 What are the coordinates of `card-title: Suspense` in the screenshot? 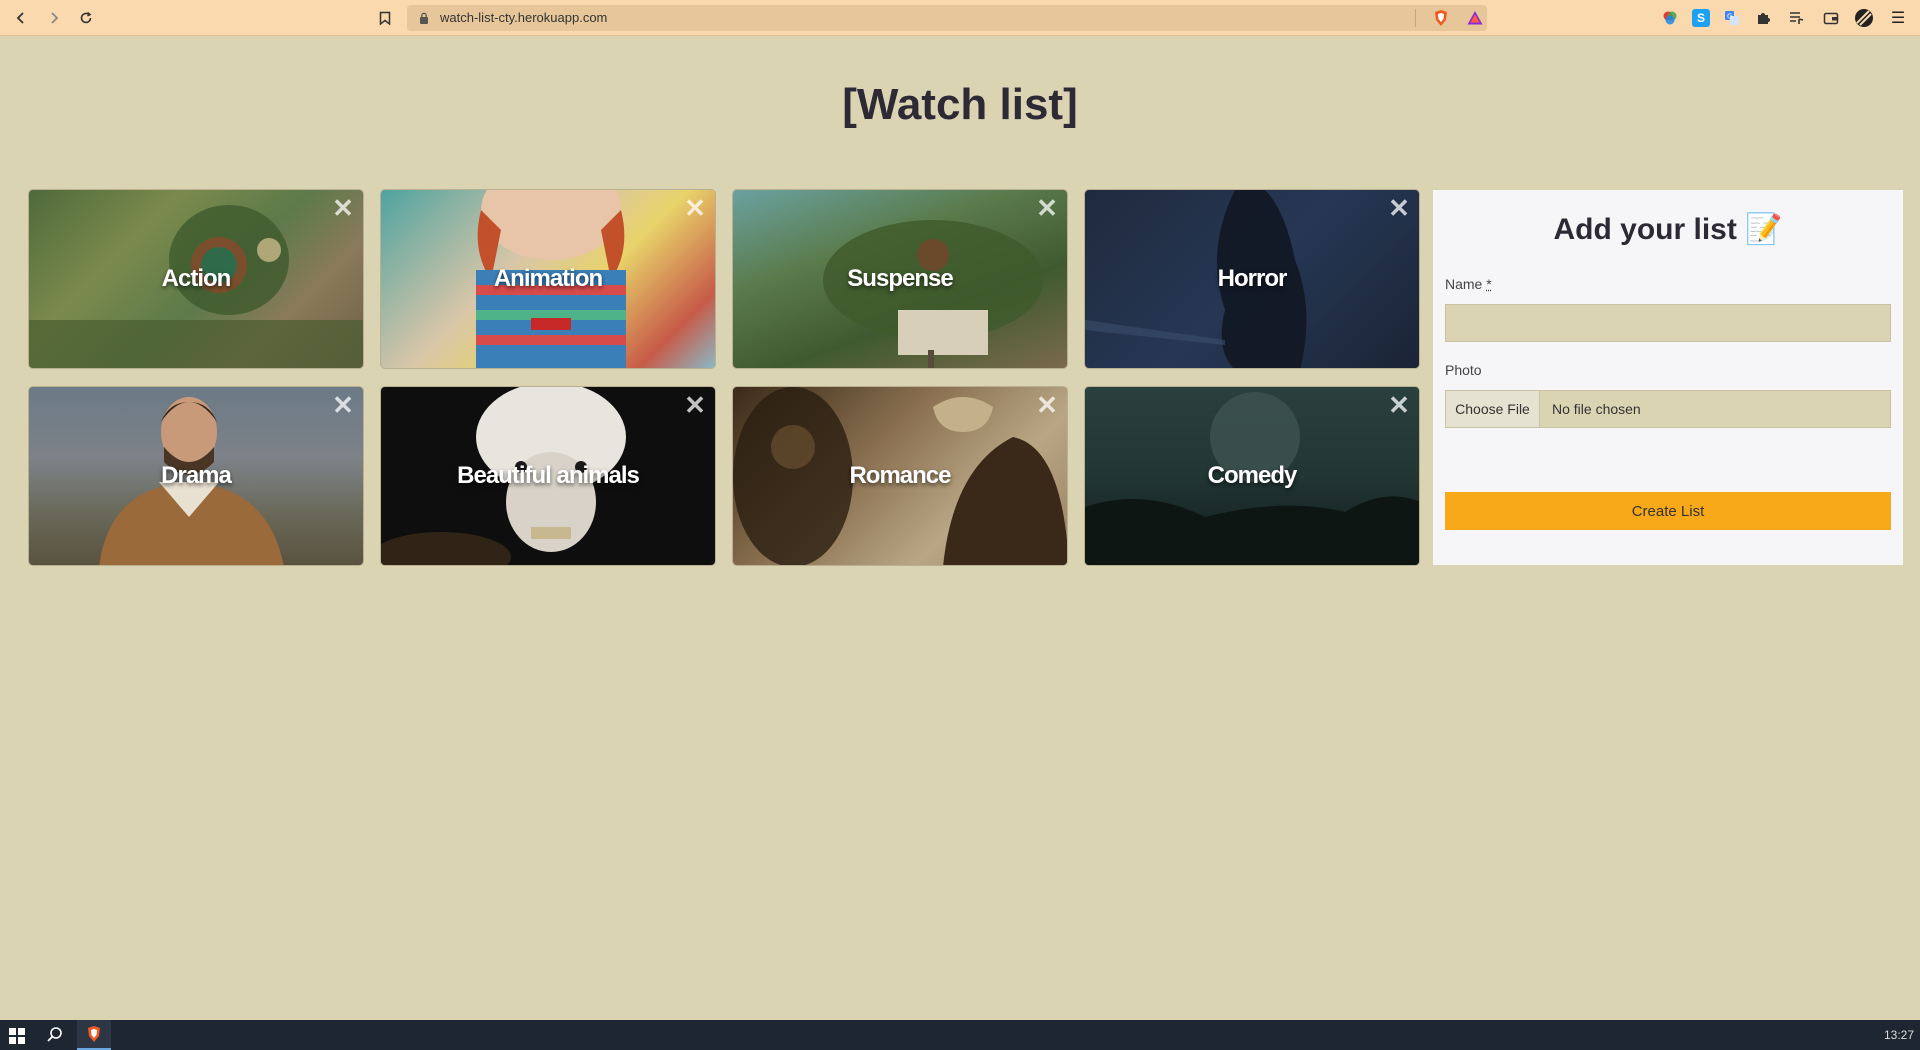 It's located at (900, 278).